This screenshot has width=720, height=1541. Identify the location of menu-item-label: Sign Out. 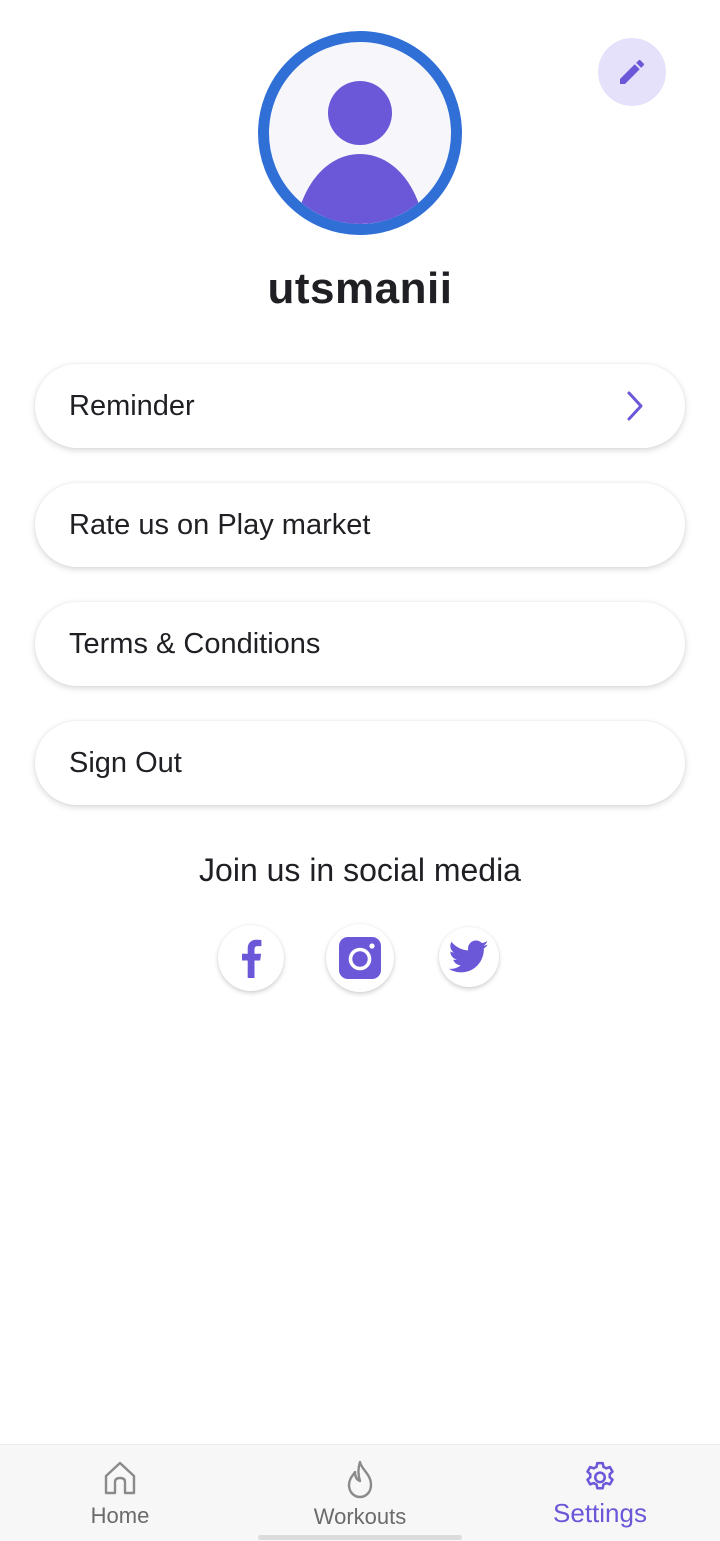
(125, 762).